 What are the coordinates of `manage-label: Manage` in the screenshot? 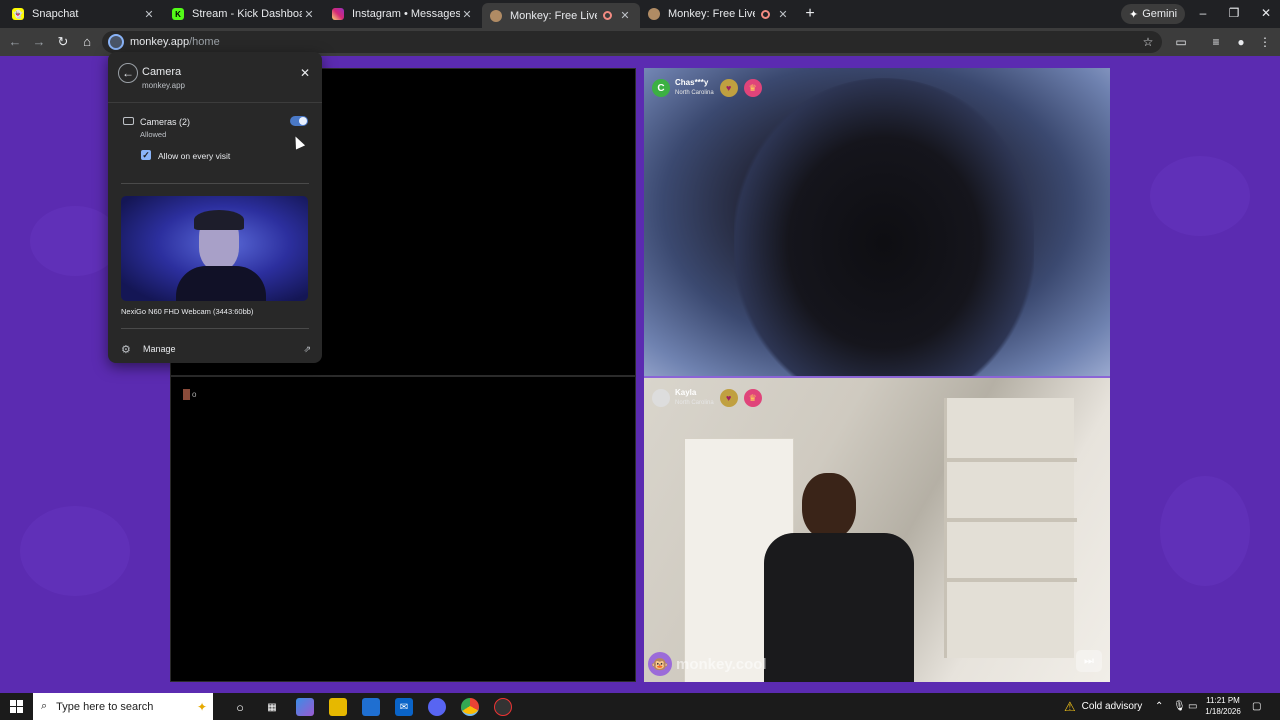 It's located at (159, 349).